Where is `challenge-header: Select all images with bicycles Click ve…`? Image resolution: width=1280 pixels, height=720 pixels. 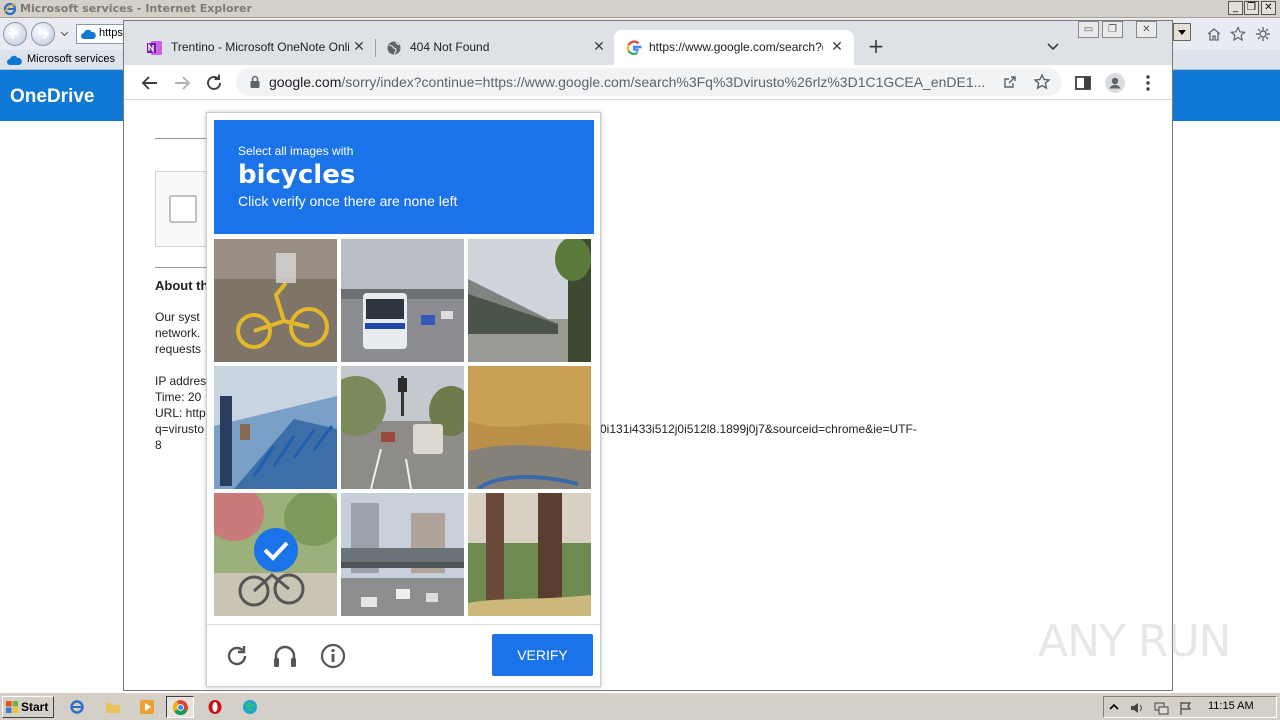 challenge-header: Select all images with bicycles Click ve… is located at coordinates (404, 177).